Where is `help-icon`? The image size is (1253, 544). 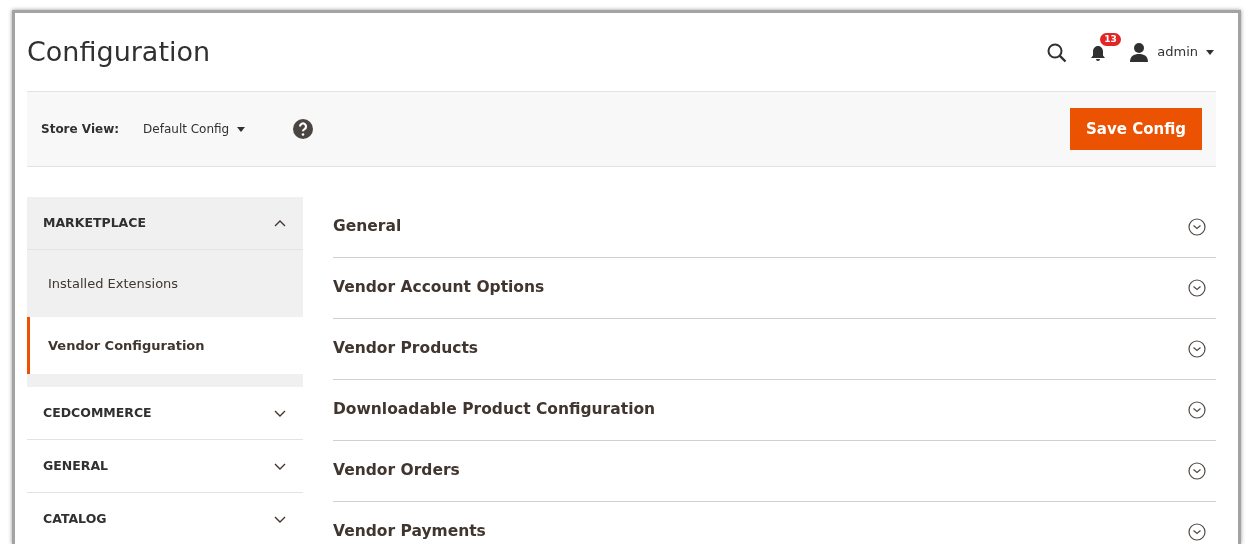
help-icon is located at coordinates (303, 129).